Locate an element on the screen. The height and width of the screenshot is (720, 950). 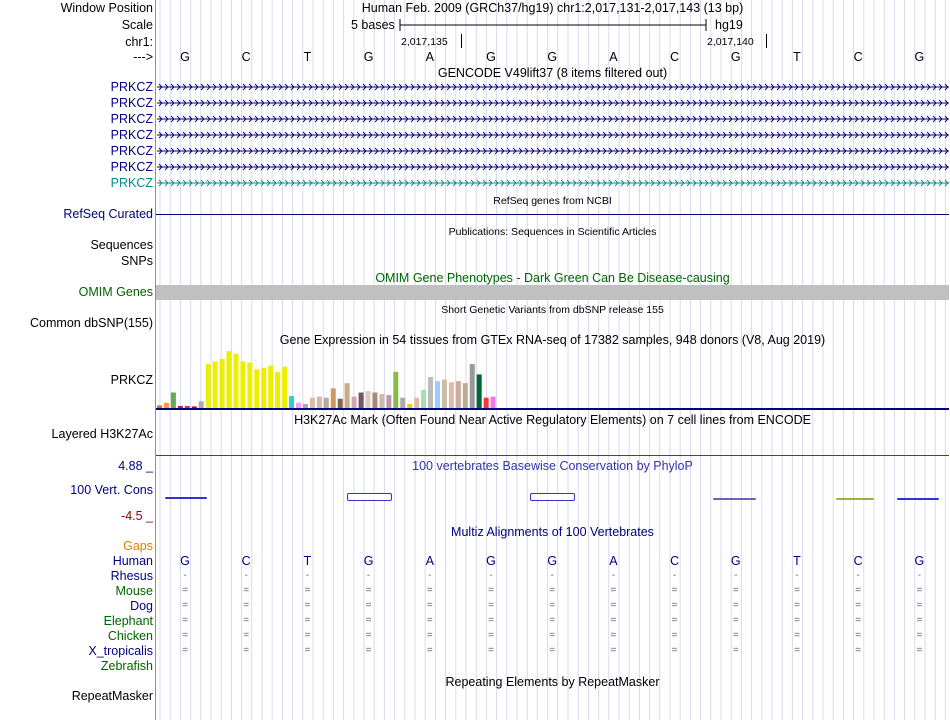
refseq-gene-line is located at coordinates (552, 214).